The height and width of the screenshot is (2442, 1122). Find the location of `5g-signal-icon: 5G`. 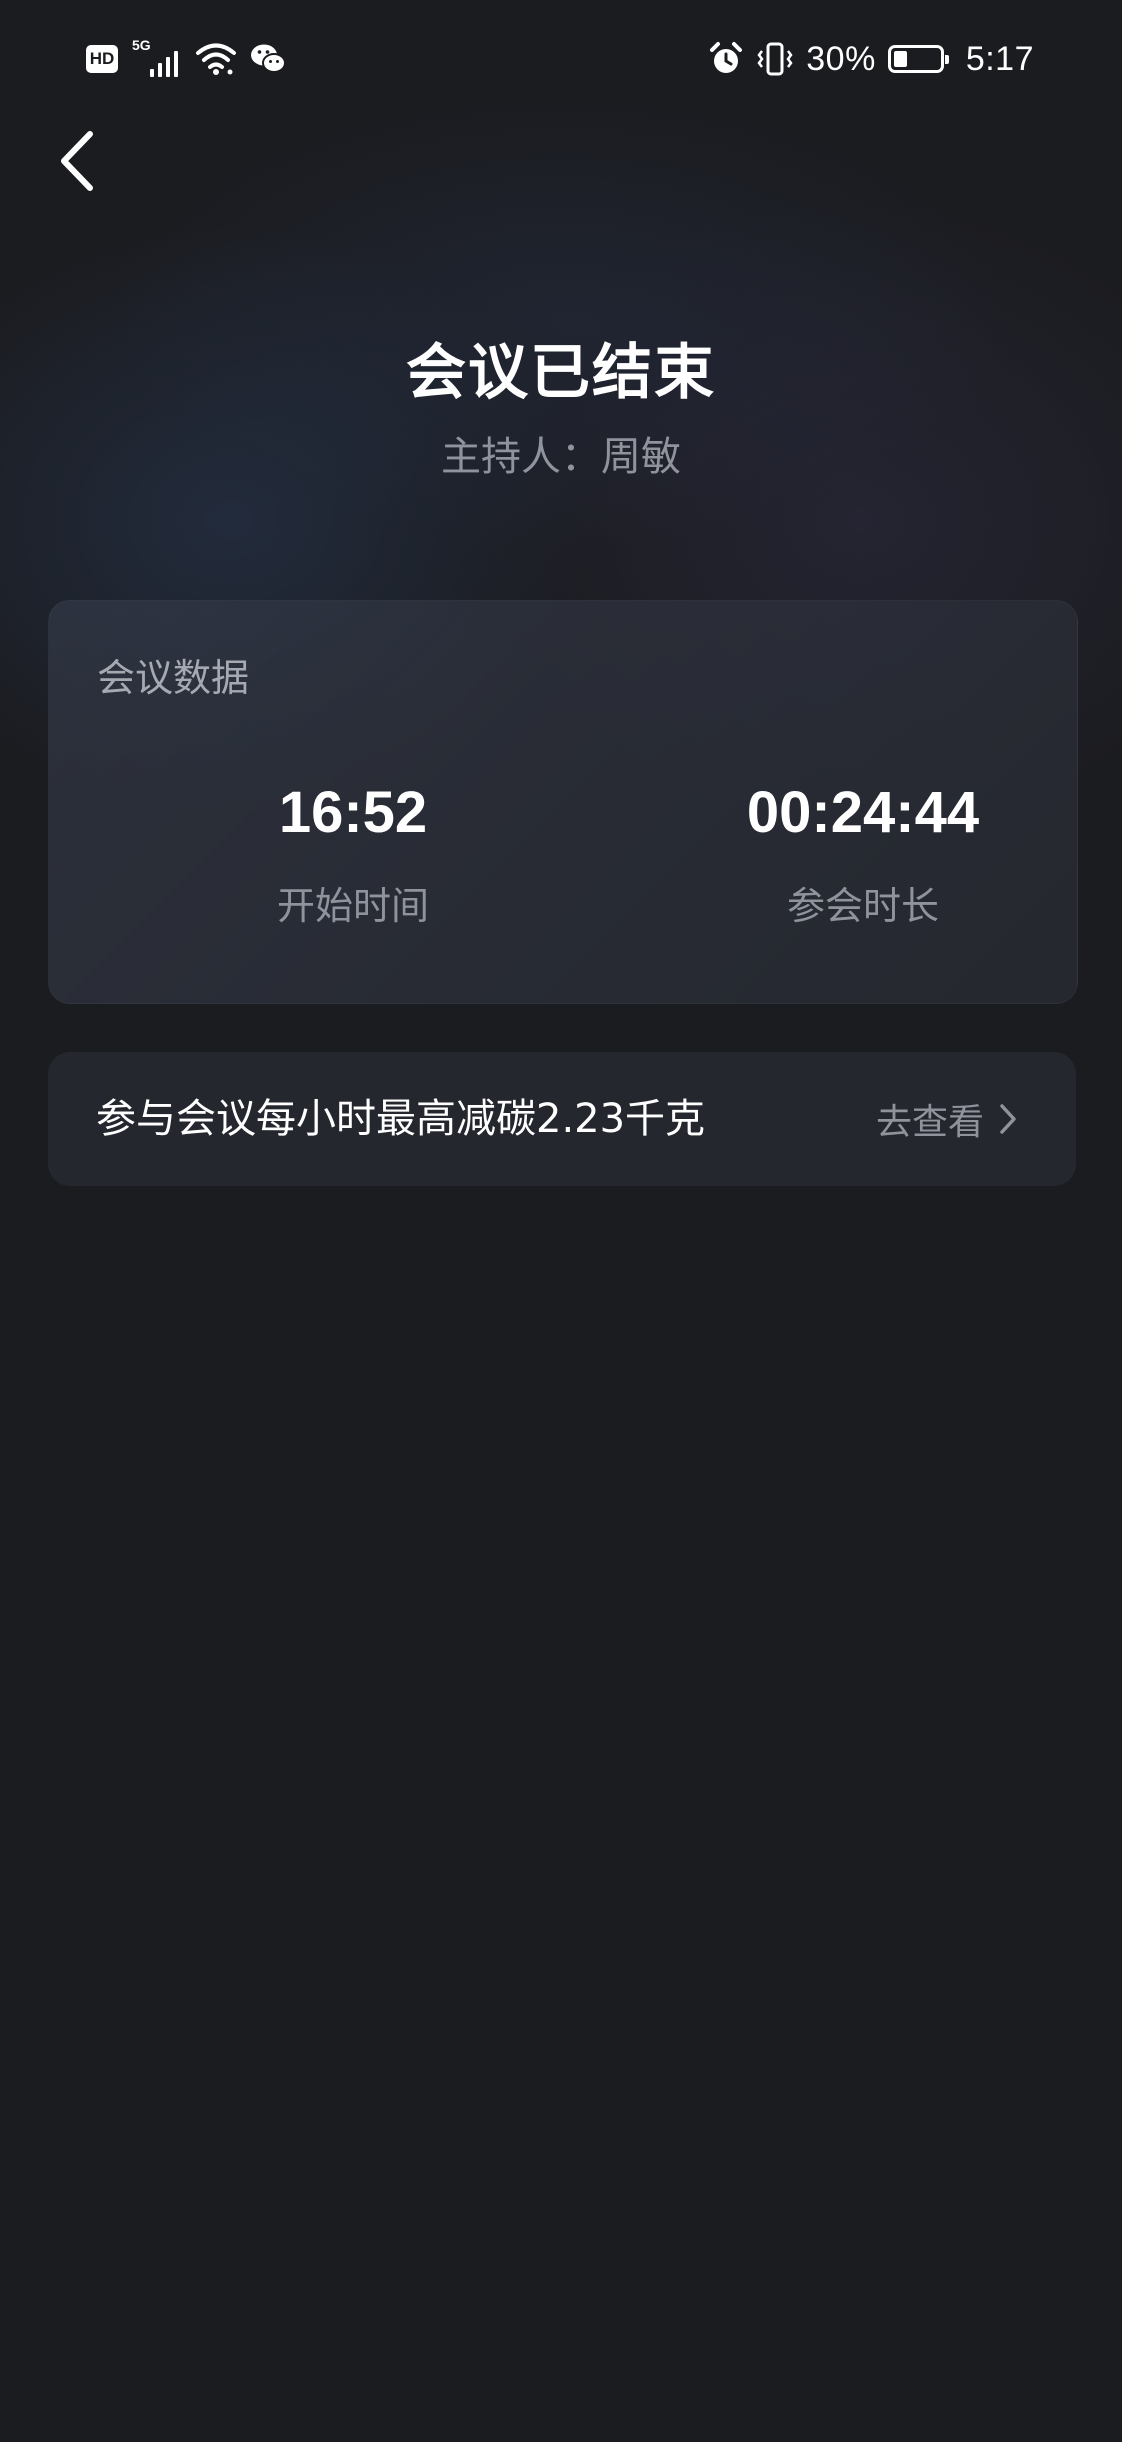

5g-signal-icon: 5G is located at coordinates (157, 57).